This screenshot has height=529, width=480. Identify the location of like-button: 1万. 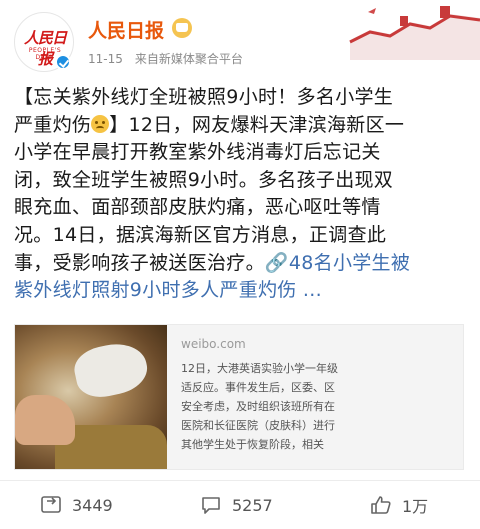
(399, 505).